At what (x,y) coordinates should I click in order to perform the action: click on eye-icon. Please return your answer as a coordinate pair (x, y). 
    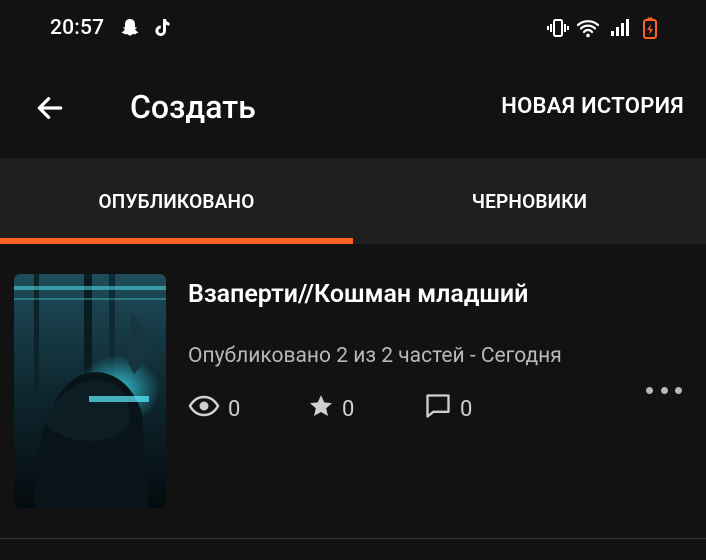
    Looking at the image, I should click on (208, 409).